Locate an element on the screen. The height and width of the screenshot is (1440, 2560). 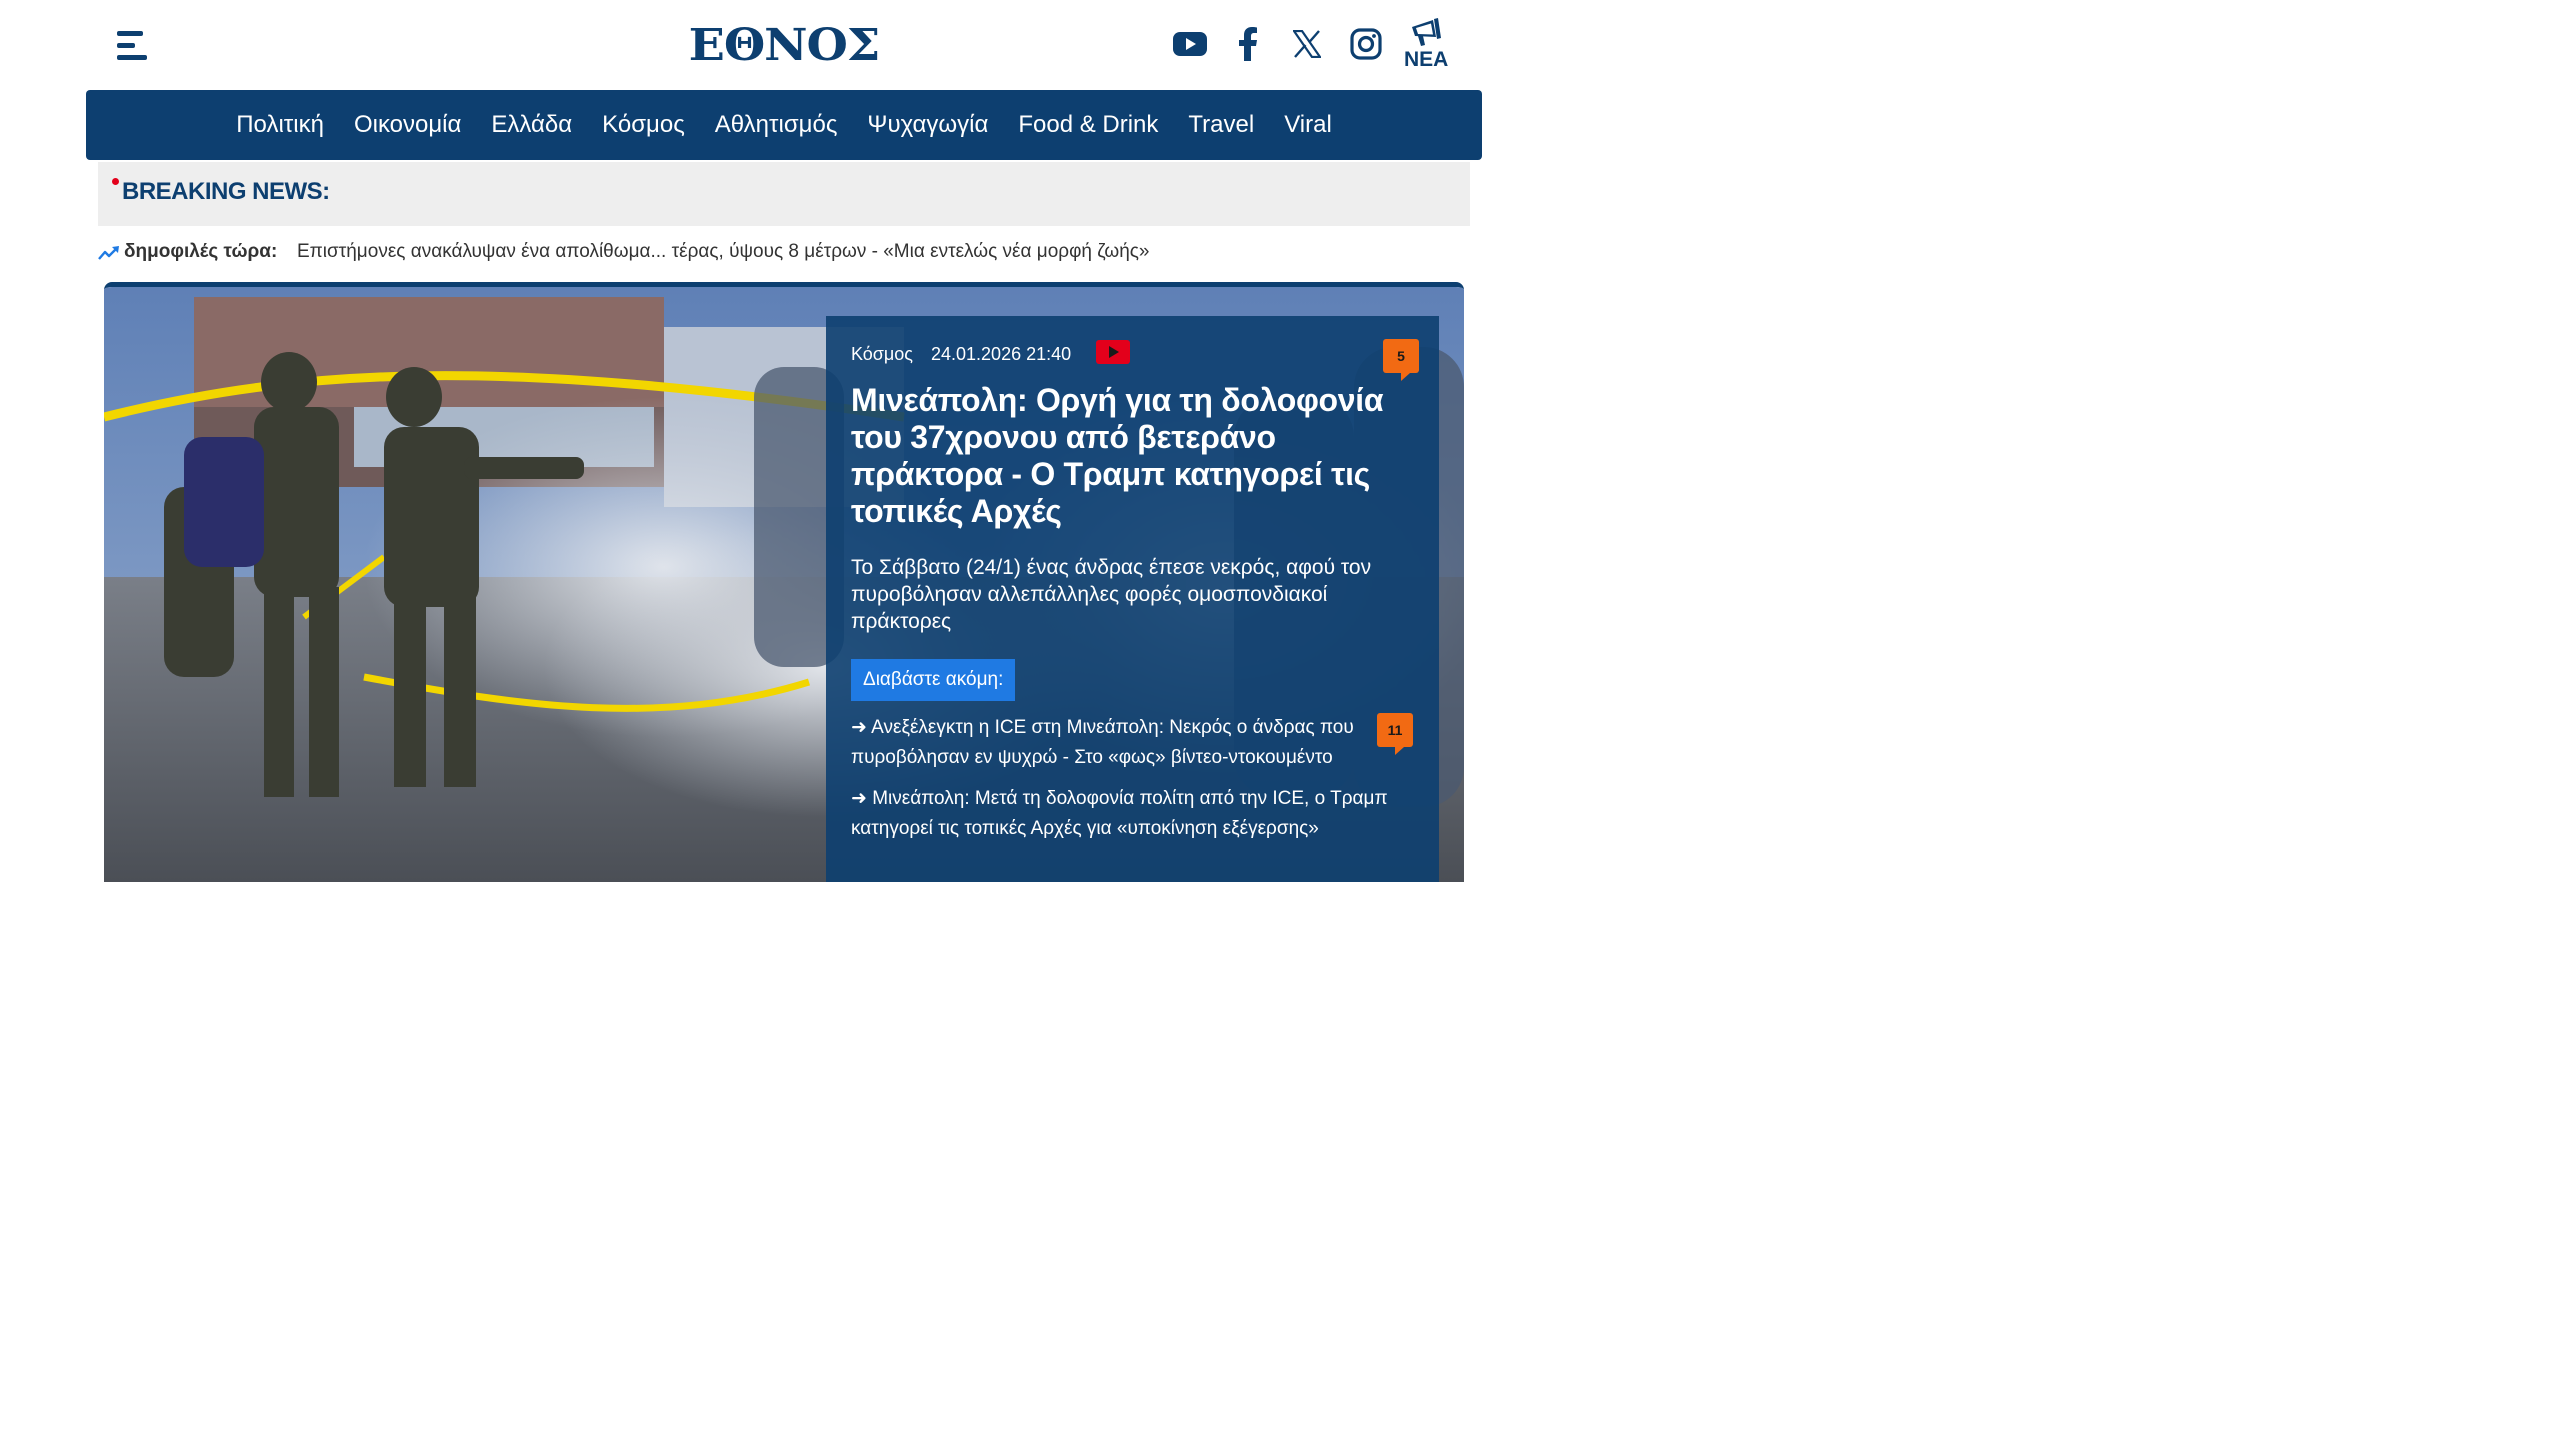
nav-item-psychagogia: Ψυχαγωγία is located at coordinates (927, 125).